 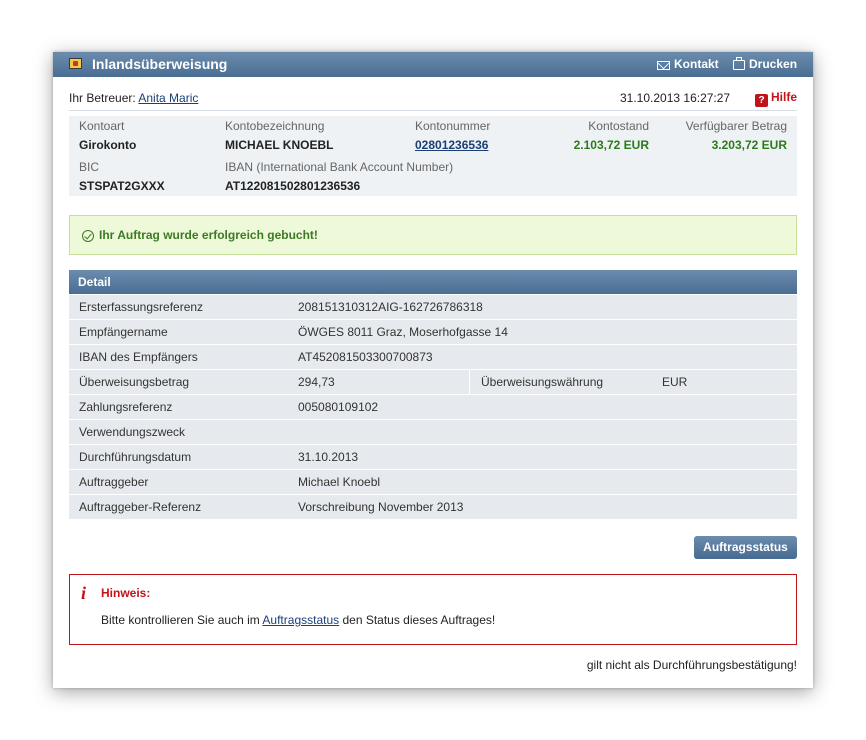 I want to click on notice-text-after: den Status dieses Auftrages!, so click(x=417, y=620).